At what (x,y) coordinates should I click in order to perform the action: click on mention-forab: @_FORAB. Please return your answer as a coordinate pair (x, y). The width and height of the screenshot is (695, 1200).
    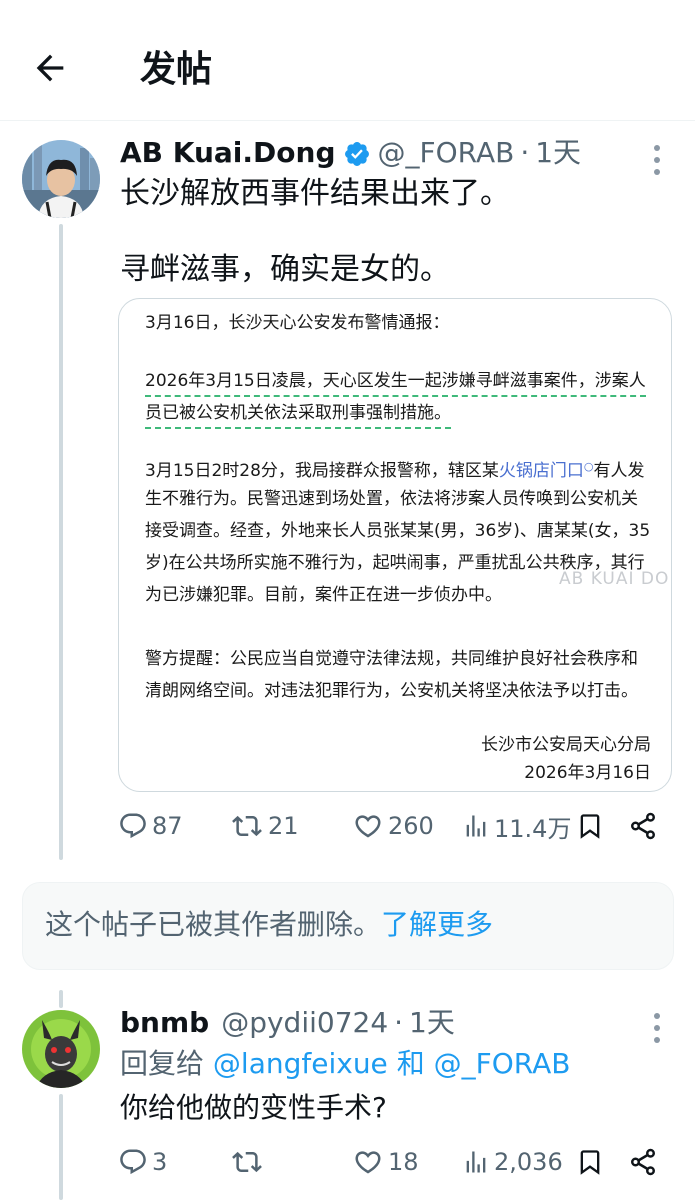
    Looking at the image, I should click on (502, 1063).